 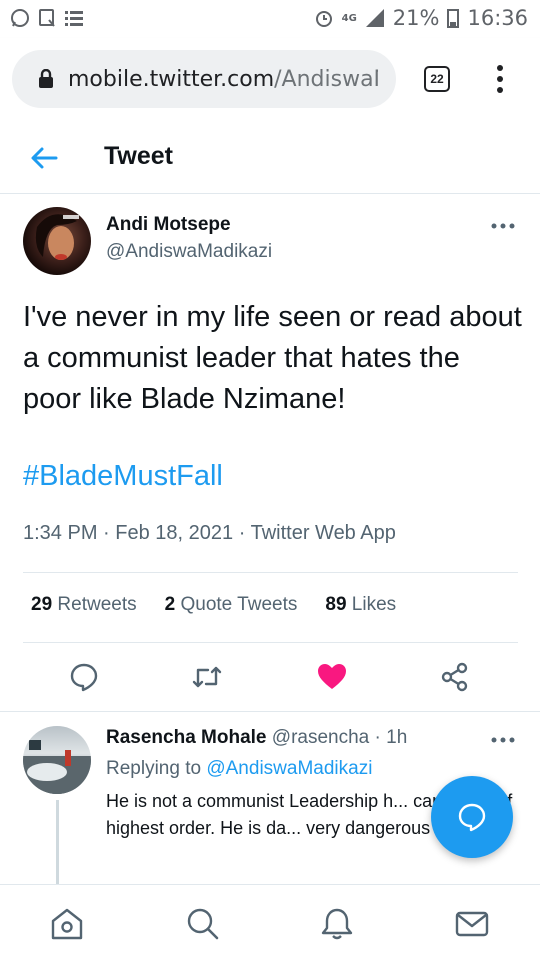 What do you see at coordinates (189, 252) in the screenshot?
I see `author-handle: @AndiswaMadikazi` at bounding box center [189, 252].